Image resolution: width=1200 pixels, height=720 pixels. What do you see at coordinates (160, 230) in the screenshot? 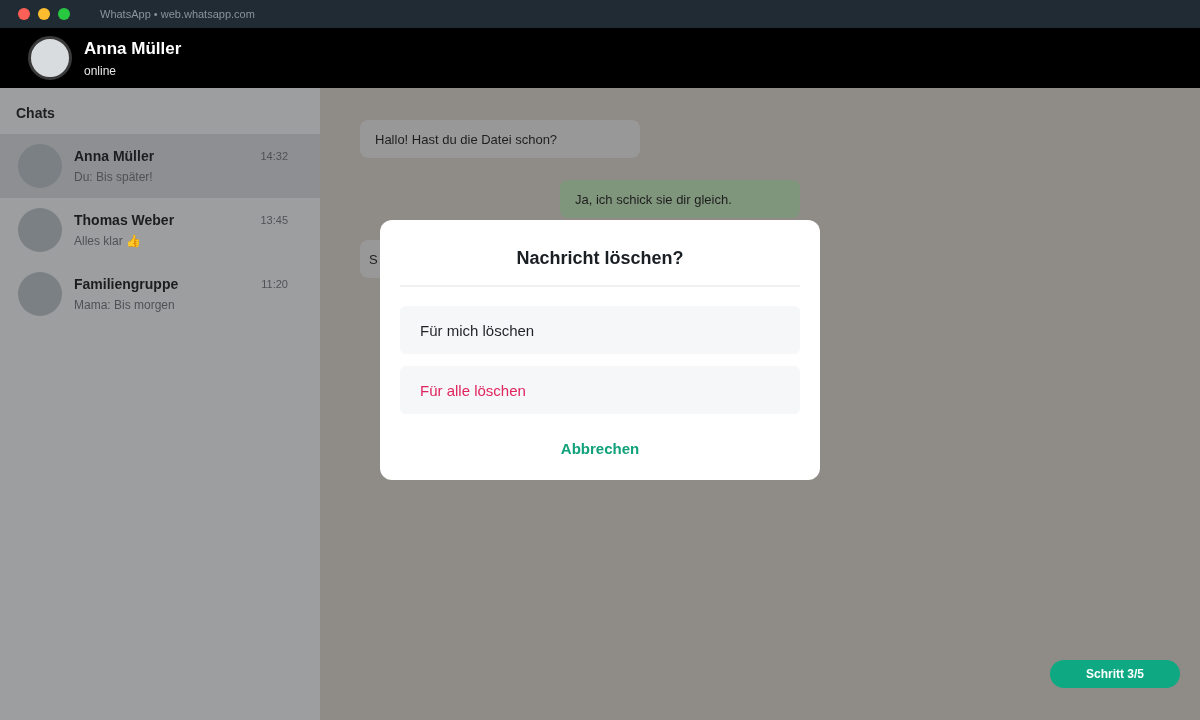
I see `chat-item: Thomas Weber 13:45 Alles klar 👍` at bounding box center [160, 230].